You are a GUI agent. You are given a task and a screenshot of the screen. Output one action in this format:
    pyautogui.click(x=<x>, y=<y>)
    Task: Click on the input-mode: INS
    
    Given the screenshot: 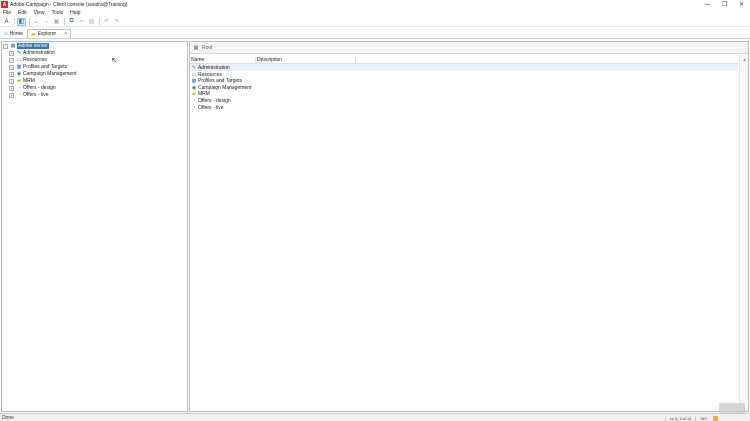 What is the action you would take?
    pyautogui.click(x=703, y=418)
    